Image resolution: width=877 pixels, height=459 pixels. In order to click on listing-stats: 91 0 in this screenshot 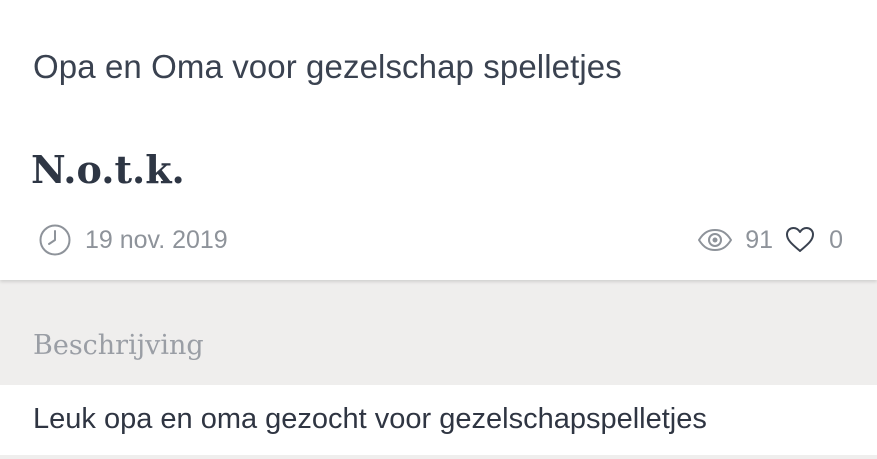, I will do `click(770, 240)`.